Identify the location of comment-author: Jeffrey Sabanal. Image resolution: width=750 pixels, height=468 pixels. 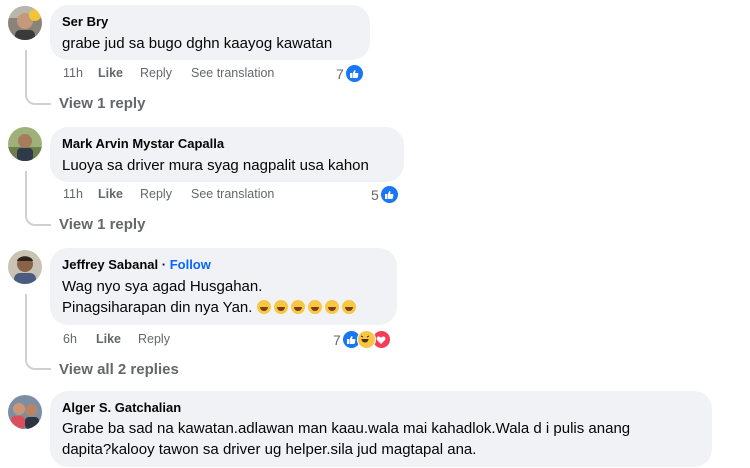
(110, 264).